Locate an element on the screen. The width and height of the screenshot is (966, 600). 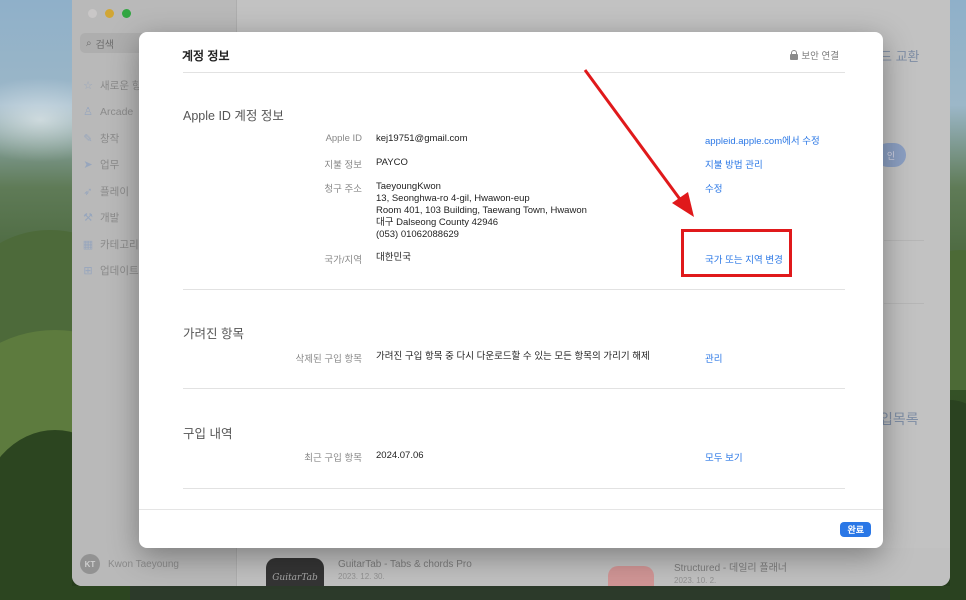
arrow-shaft is located at coordinates (633, 136).